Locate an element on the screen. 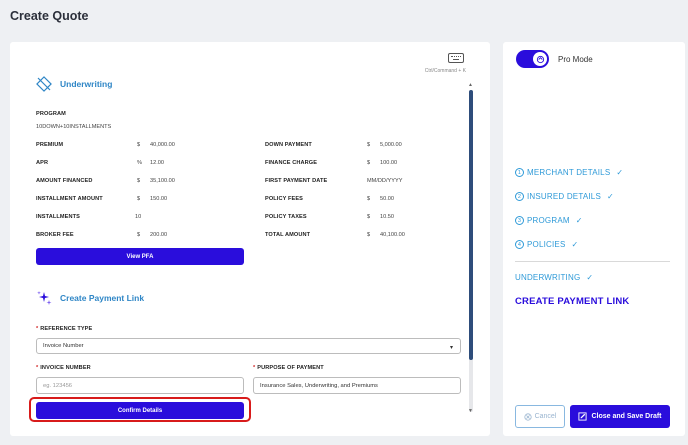  reference-type-select: Invoice Number ▾ is located at coordinates (248, 346).